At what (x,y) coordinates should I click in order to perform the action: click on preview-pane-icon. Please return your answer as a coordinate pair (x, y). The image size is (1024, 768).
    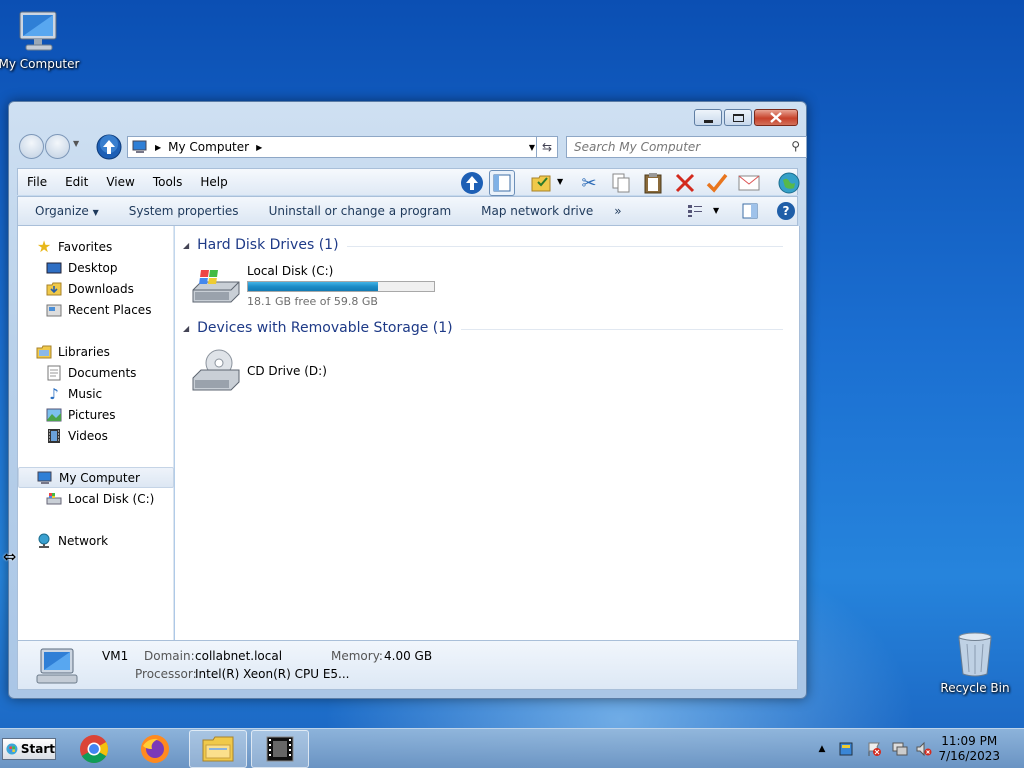
    Looking at the image, I should click on (750, 212).